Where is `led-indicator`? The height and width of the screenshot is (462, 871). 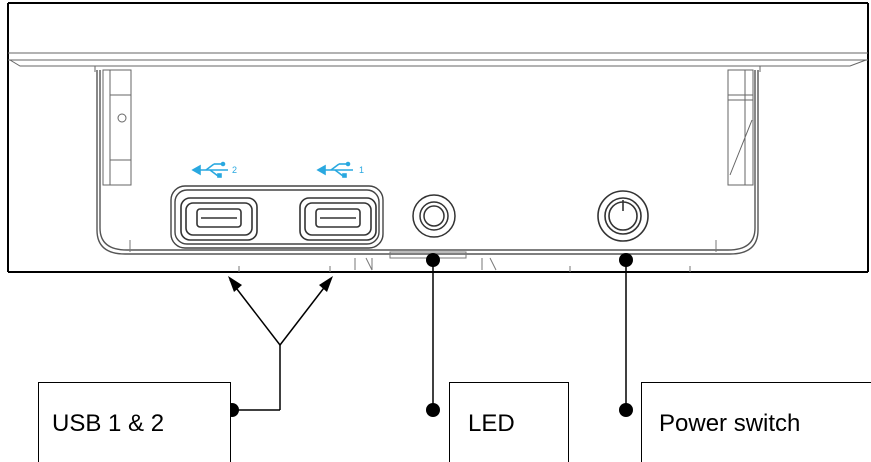
led-indicator is located at coordinates (434, 216).